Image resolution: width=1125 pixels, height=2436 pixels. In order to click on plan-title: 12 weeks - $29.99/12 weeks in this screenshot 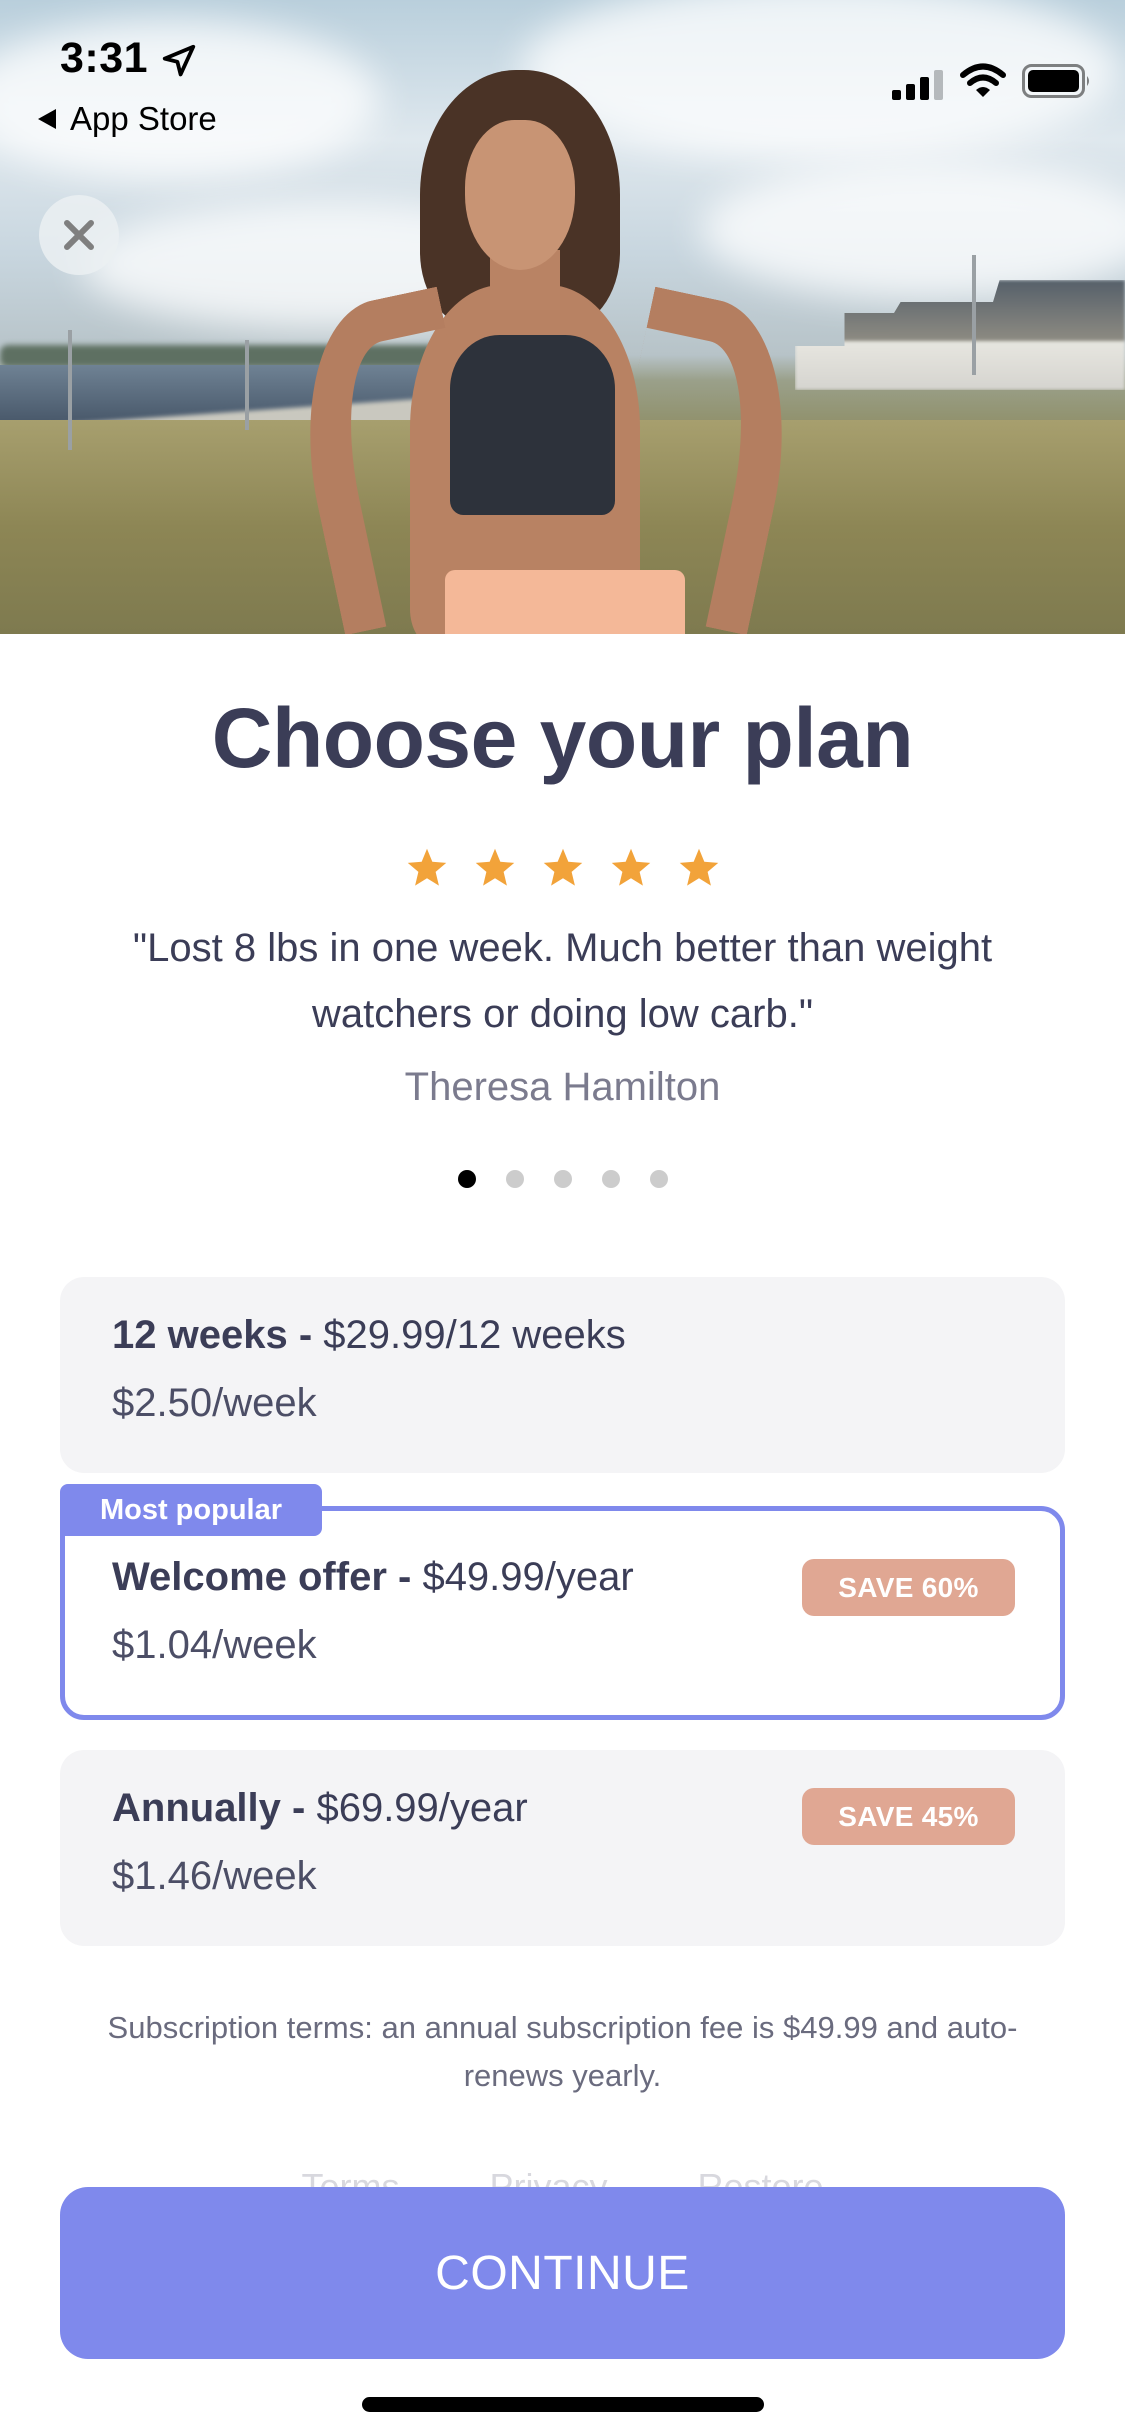, I will do `click(369, 1335)`.